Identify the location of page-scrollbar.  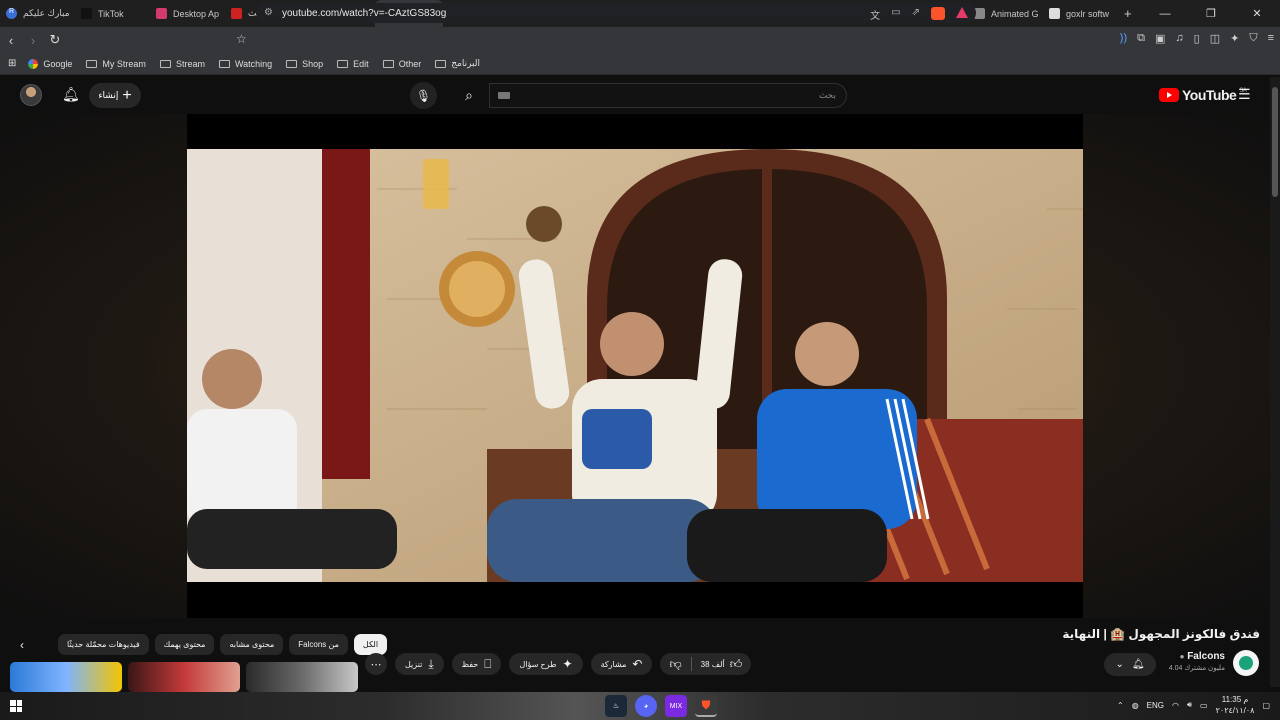
(1275, 382).